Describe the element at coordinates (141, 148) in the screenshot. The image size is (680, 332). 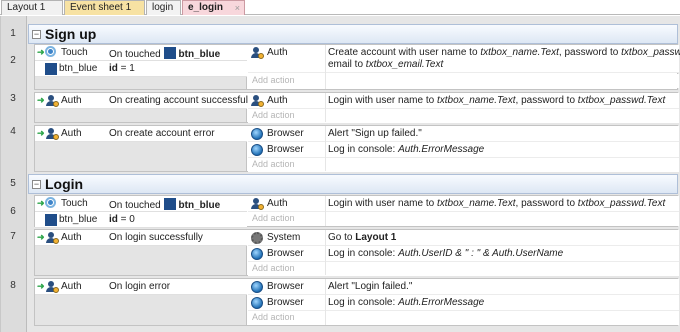
I see `conditions: ➜ Auth On create account error` at that location.